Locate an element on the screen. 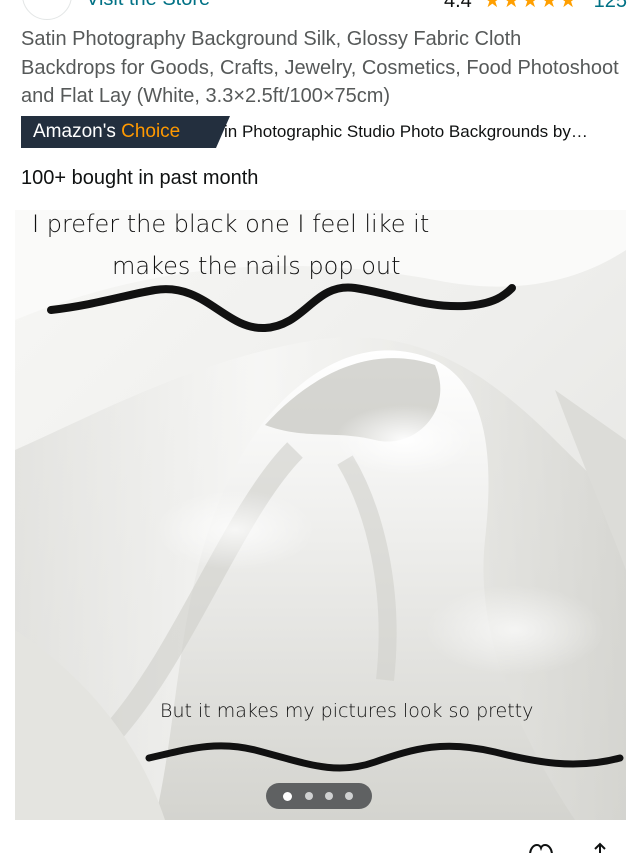 This screenshot has width=640, height=853. heart-icon is located at coordinates (541, 848).